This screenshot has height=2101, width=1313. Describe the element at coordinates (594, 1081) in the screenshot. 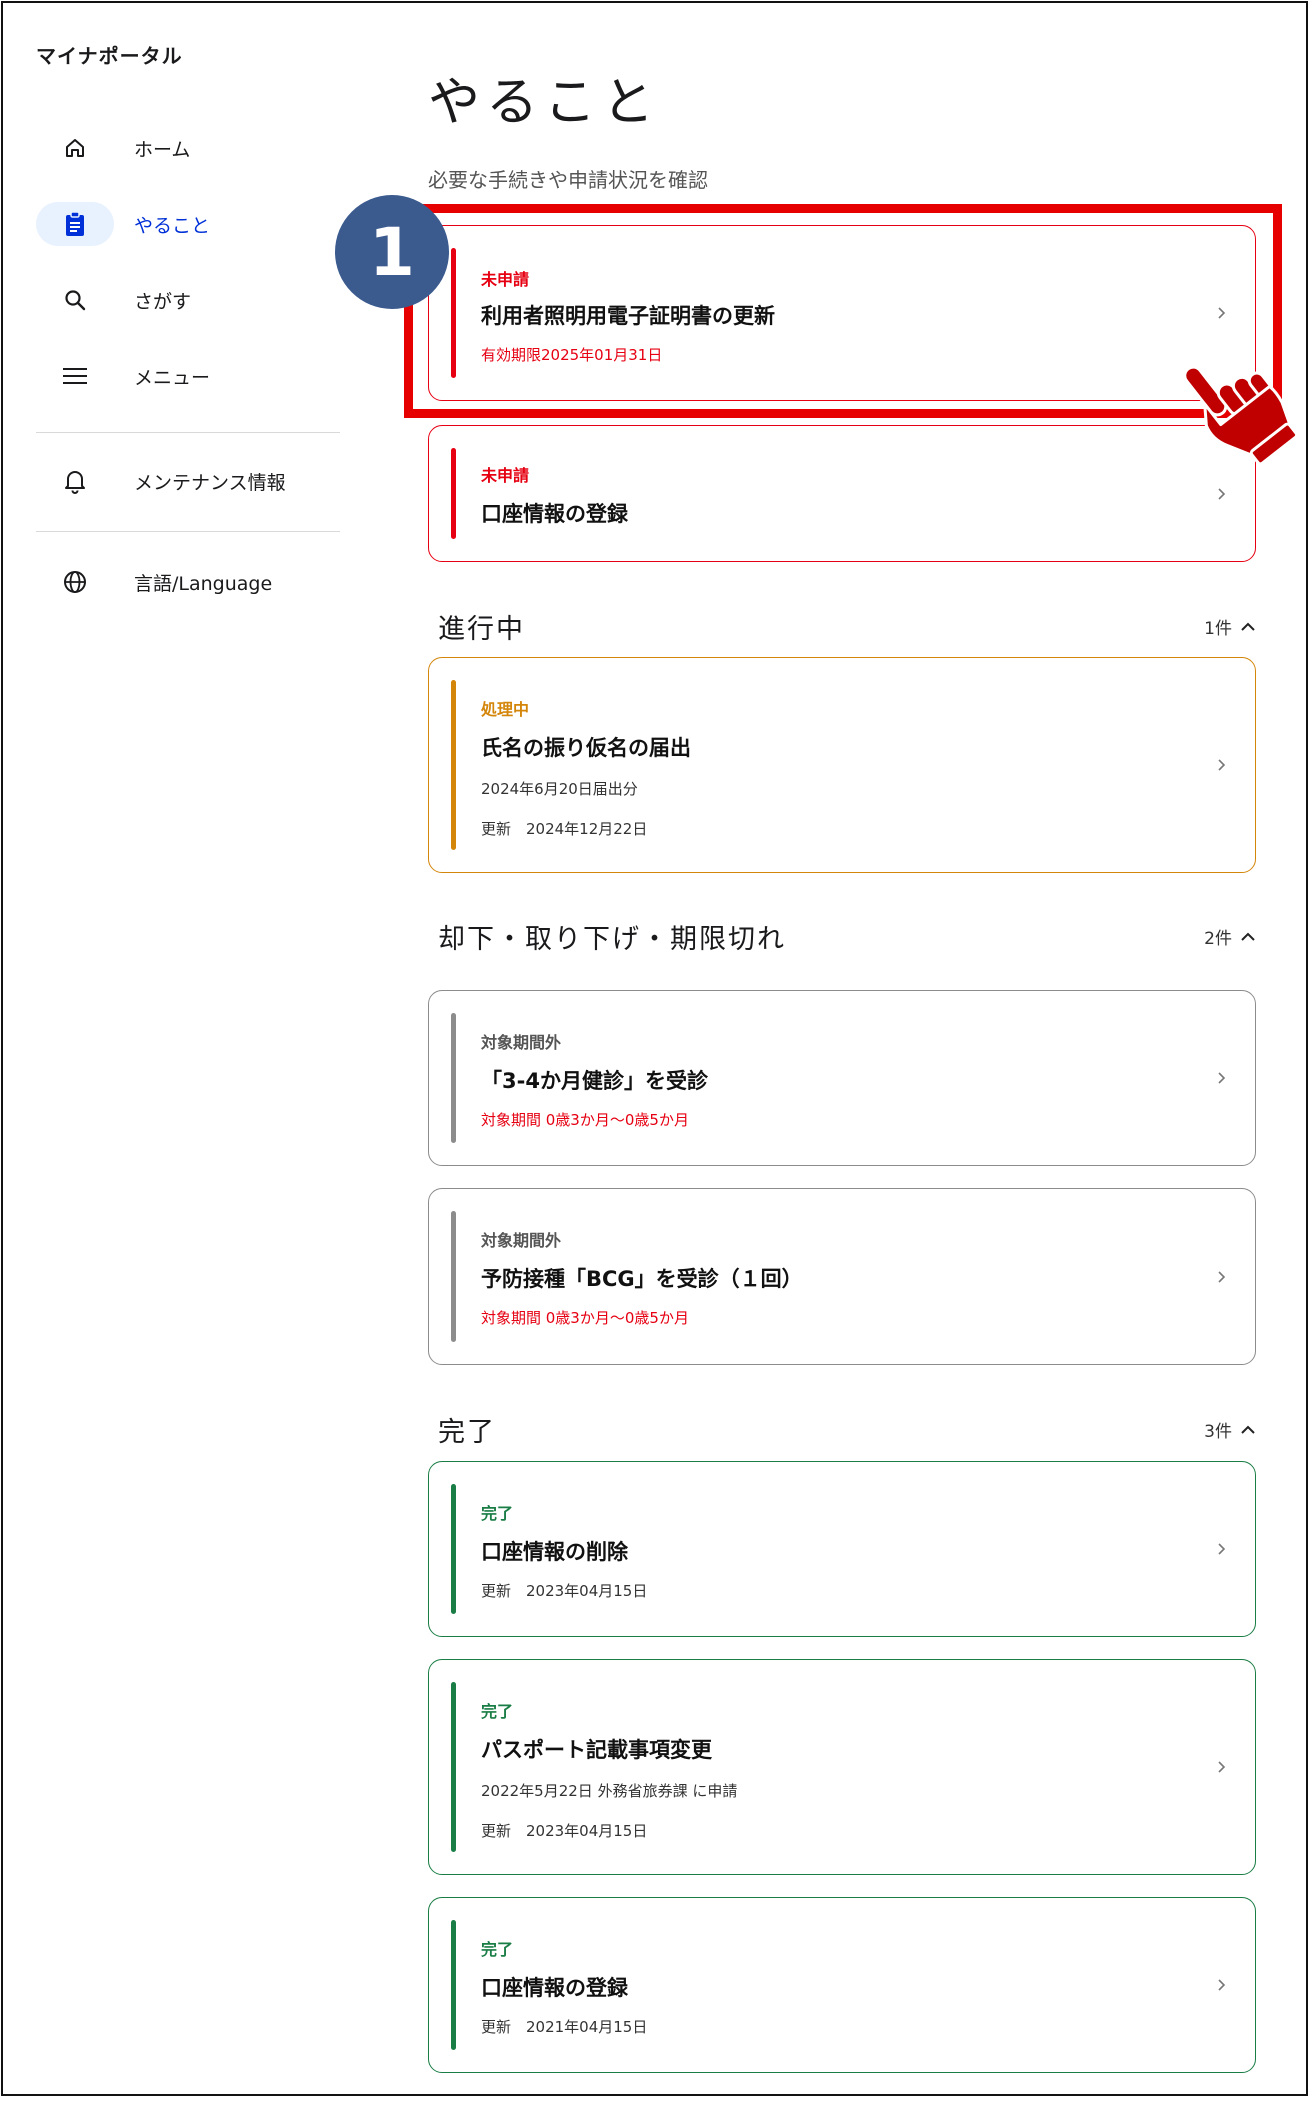

I see `card-title: 「3-4か月健診」を受診` at that location.